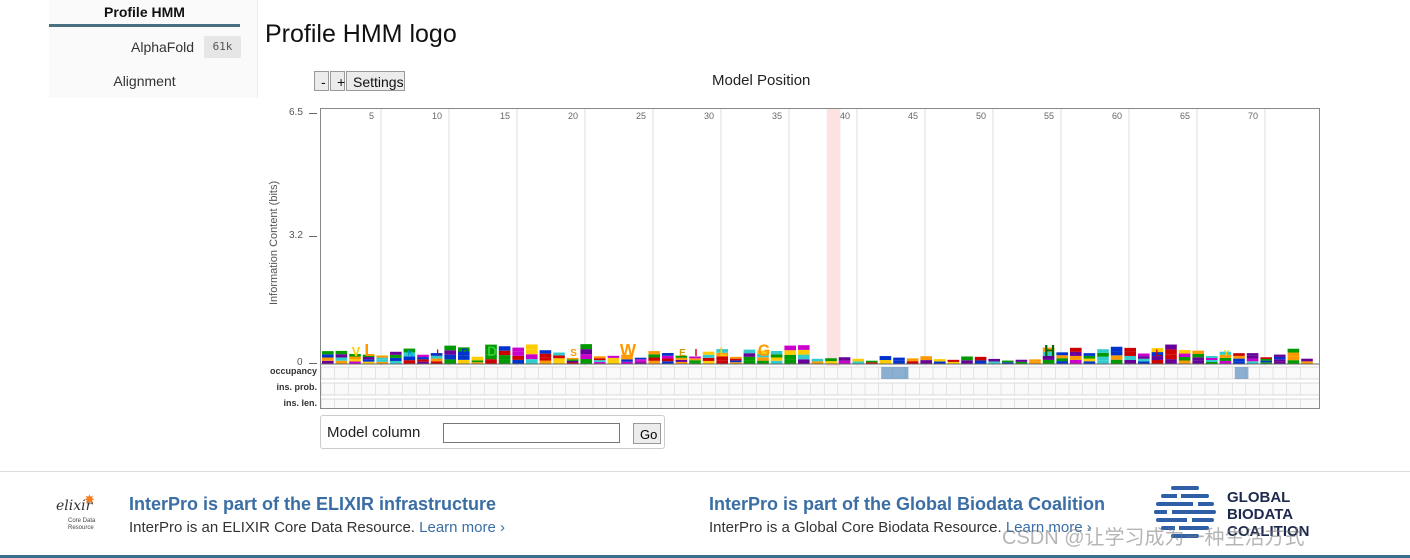 This screenshot has height=558, width=1410. I want to click on x-tick-label: 65, so click(1185, 116).